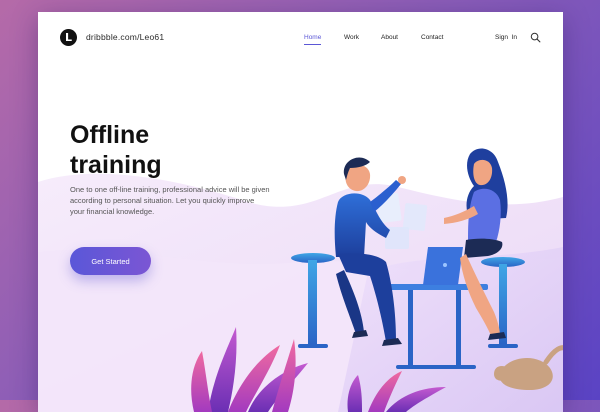  Describe the element at coordinates (351, 37) in the screenshot. I see `nav-link-work: Work` at that location.